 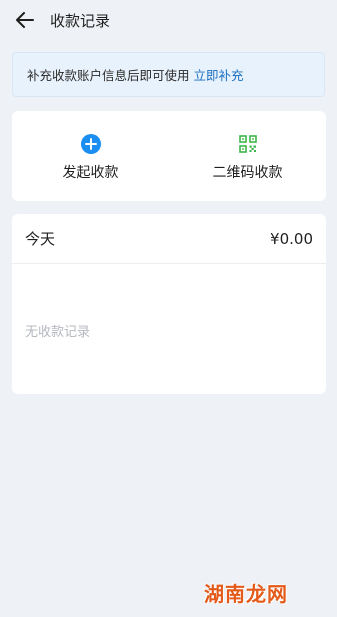 What do you see at coordinates (80, 20) in the screenshot?
I see `page-title: 收款记录` at bounding box center [80, 20].